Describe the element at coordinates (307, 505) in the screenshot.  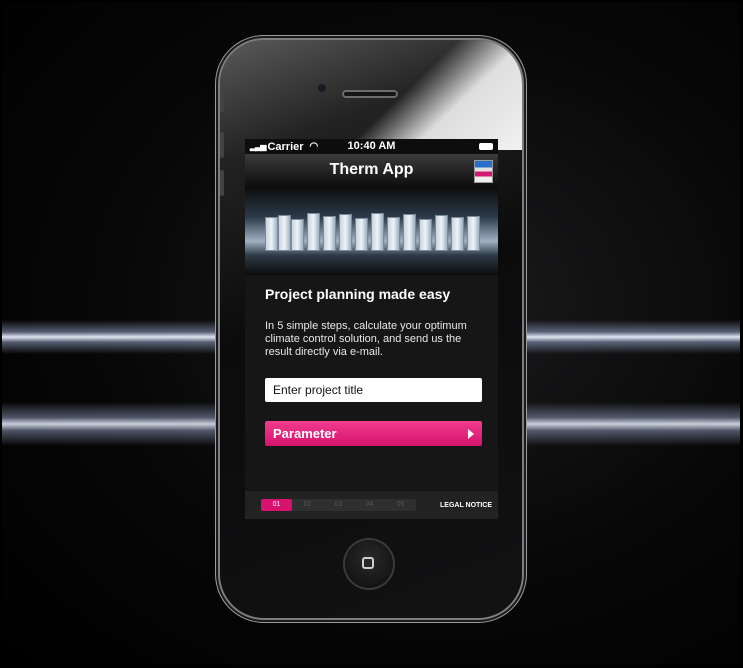
I see `step-2: 02` at that location.